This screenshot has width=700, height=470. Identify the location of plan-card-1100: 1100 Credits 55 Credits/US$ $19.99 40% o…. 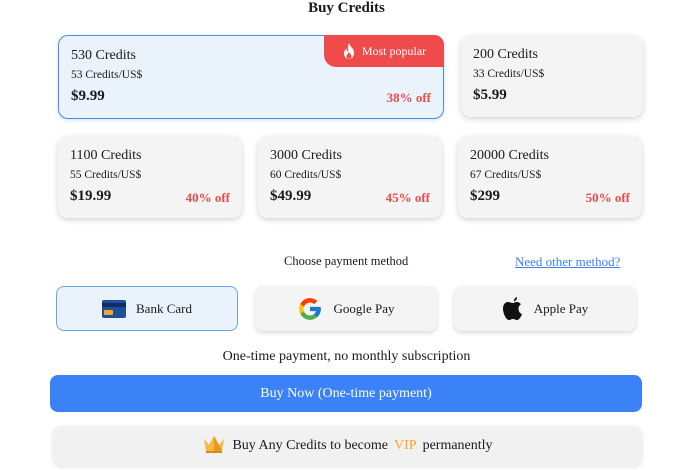
(150, 177).